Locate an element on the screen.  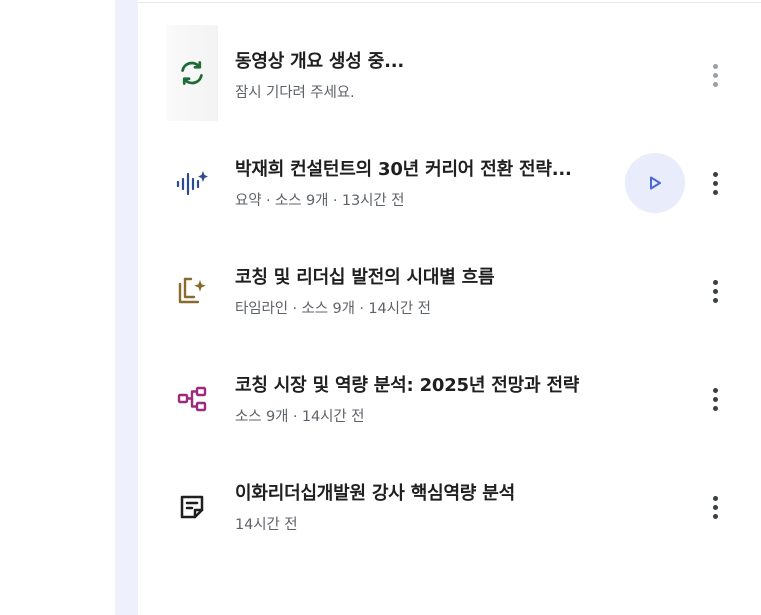
item-meta: 소스 9개 · 14시간 전 is located at coordinates (300, 417).